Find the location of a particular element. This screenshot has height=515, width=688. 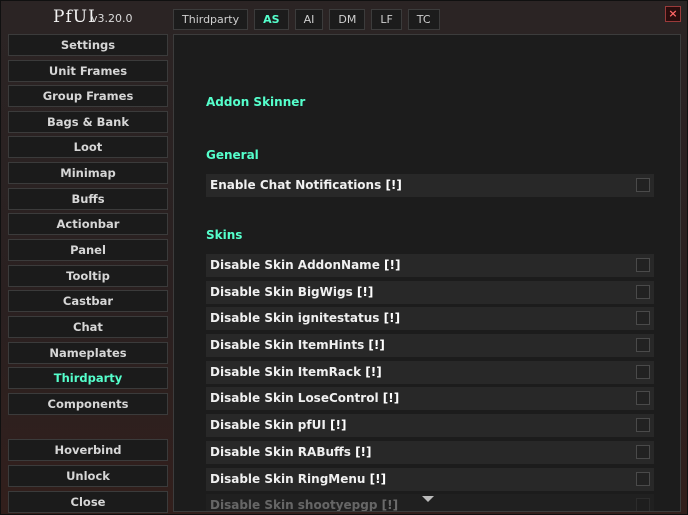

setting-label: Disable Skin RingMenu [!] is located at coordinates (298, 479).